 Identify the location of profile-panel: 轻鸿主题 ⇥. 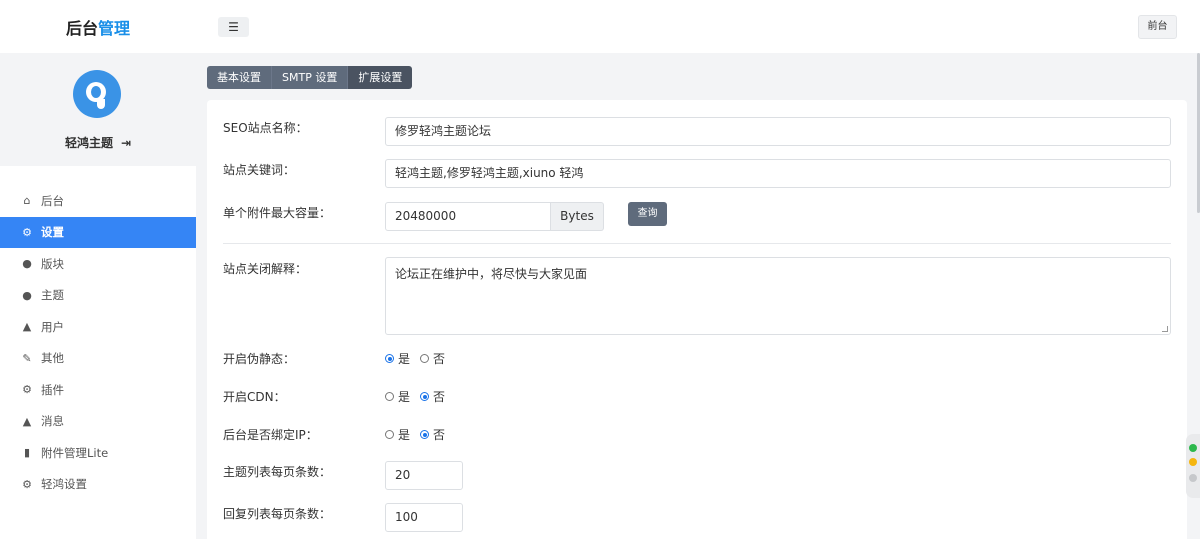
(98, 109).